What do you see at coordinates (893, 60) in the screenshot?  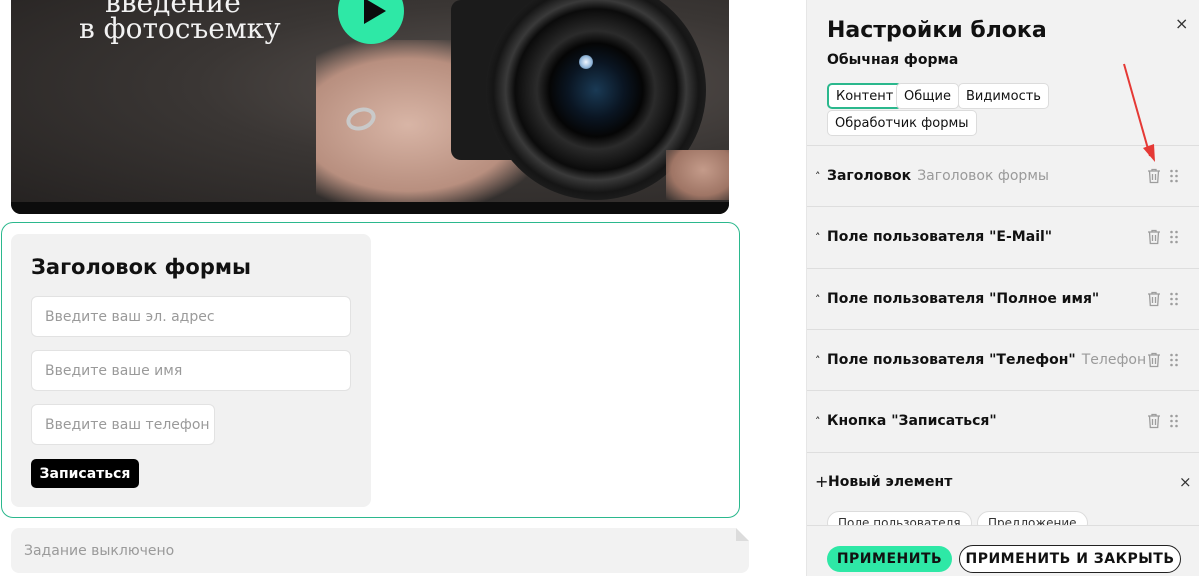 I see `panel-subtitle: Обычная форма` at bounding box center [893, 60].